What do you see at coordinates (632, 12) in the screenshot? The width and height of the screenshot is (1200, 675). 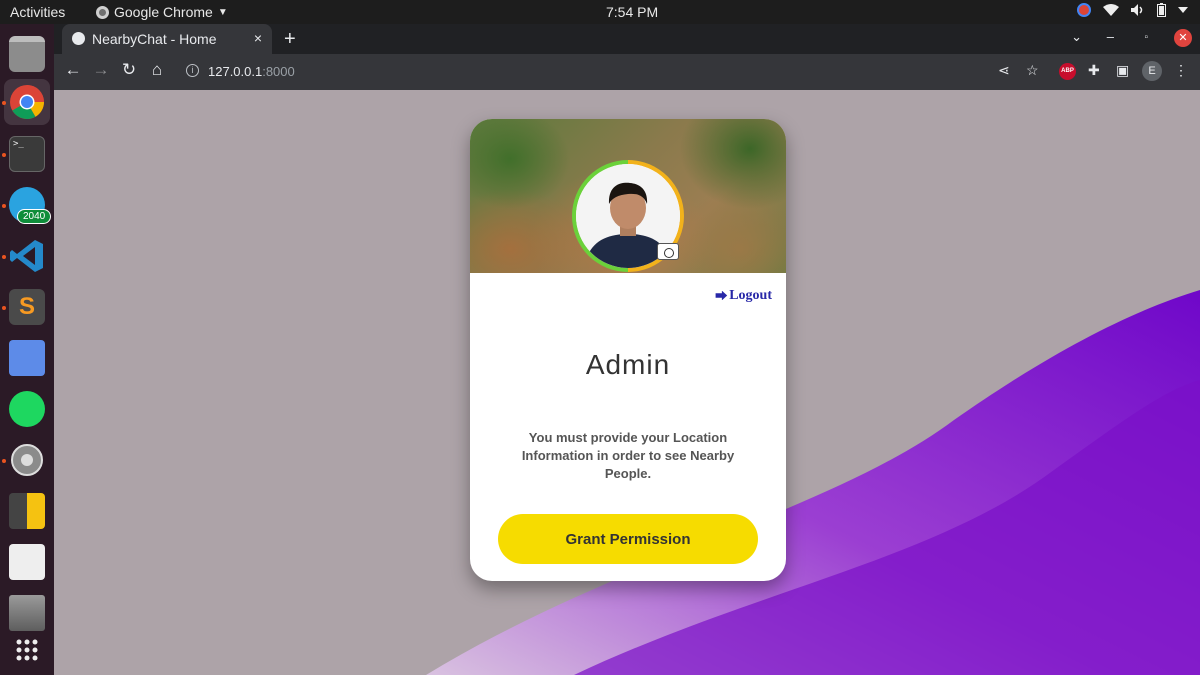 I see `clock: 7:54 PM` at bounding box center [632, 12].